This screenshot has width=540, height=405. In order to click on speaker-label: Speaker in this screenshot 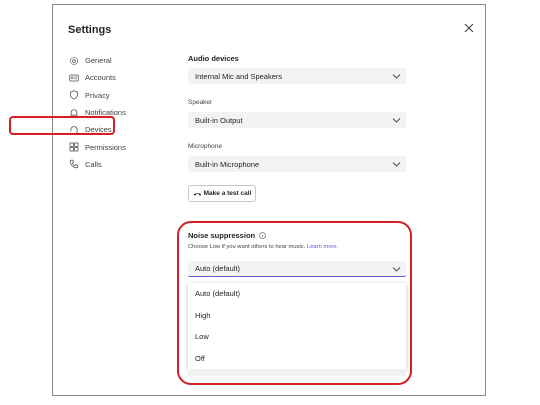, I will do `click(200, 102)`.